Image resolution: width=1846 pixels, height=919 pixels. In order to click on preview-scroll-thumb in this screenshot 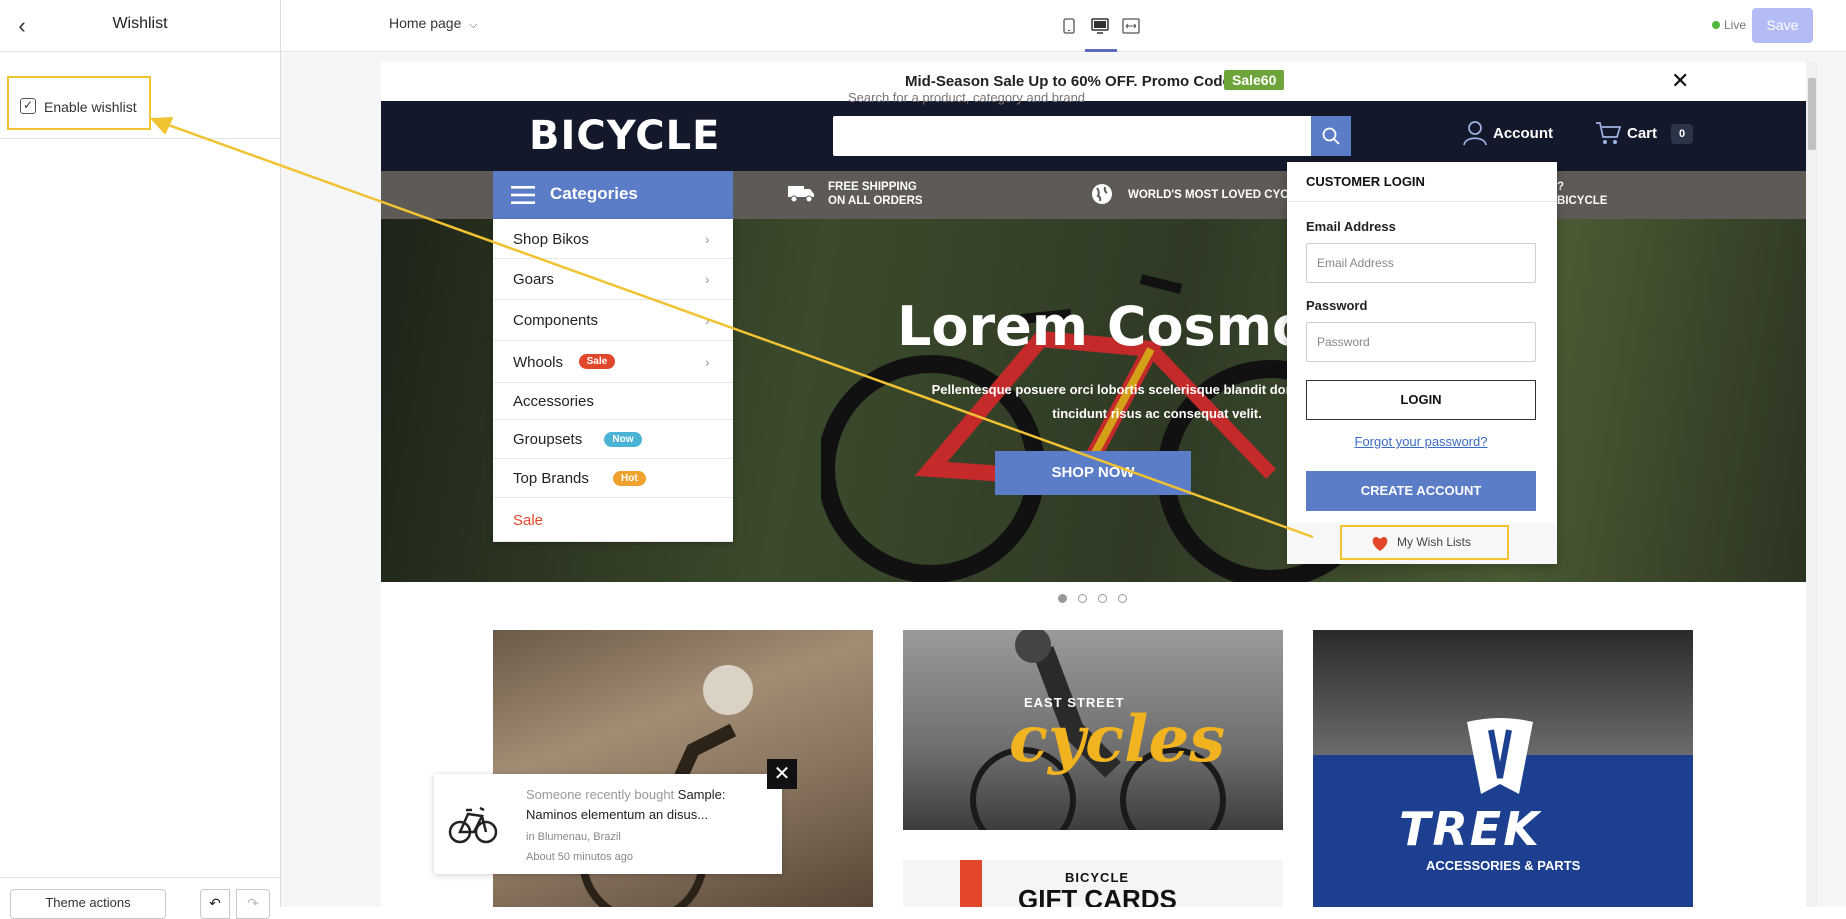, I will do `click(1812, 114)`.